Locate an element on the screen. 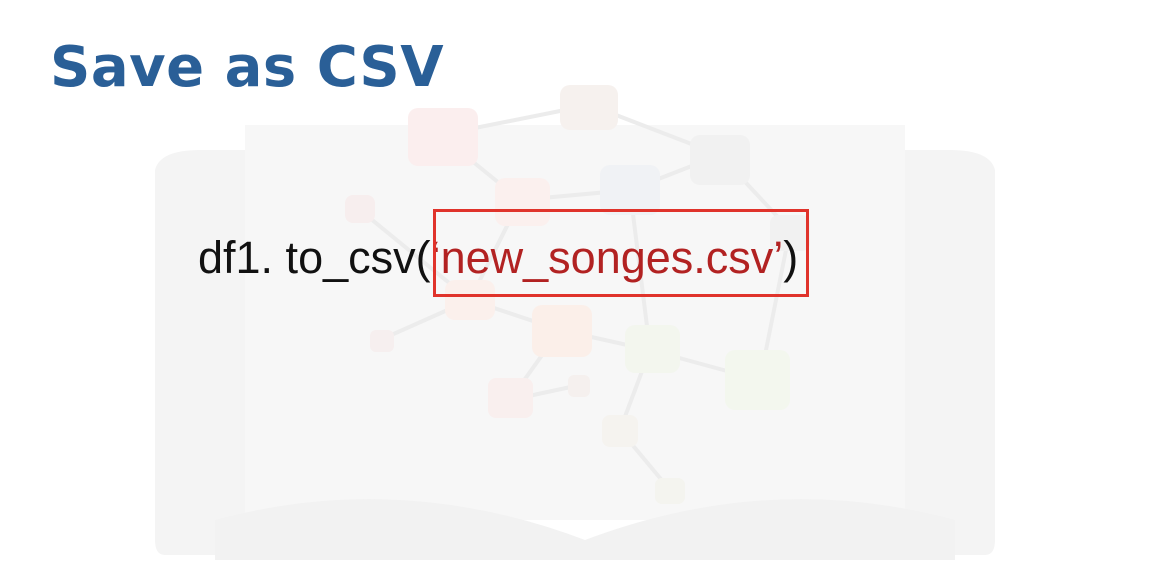  code-prefix: df1. to_csv( is located at coordinates (314, 257).